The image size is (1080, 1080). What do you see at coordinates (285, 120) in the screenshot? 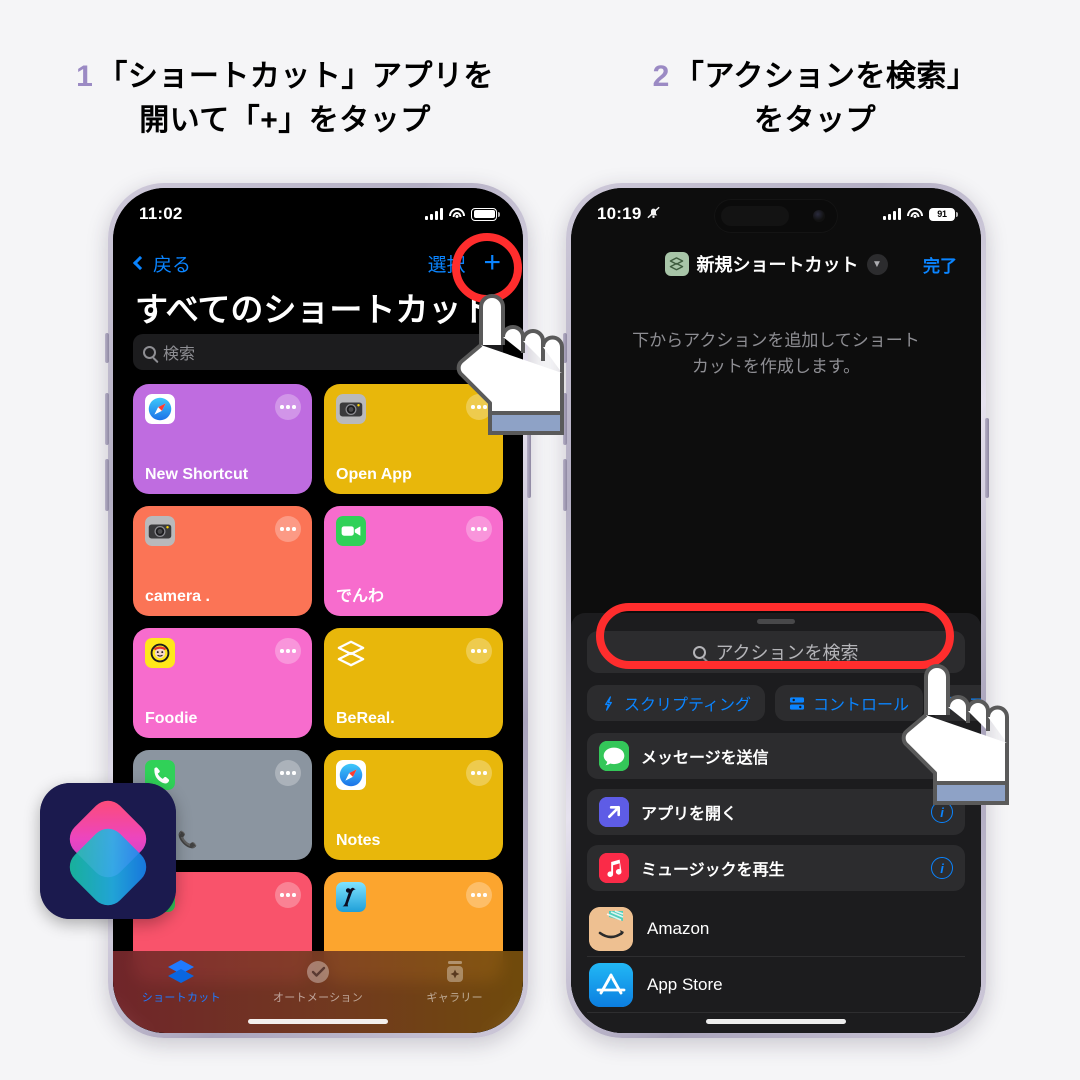
I see `caption-line-2: 開いて「+」をタップ` at bounding box center [285, 120].